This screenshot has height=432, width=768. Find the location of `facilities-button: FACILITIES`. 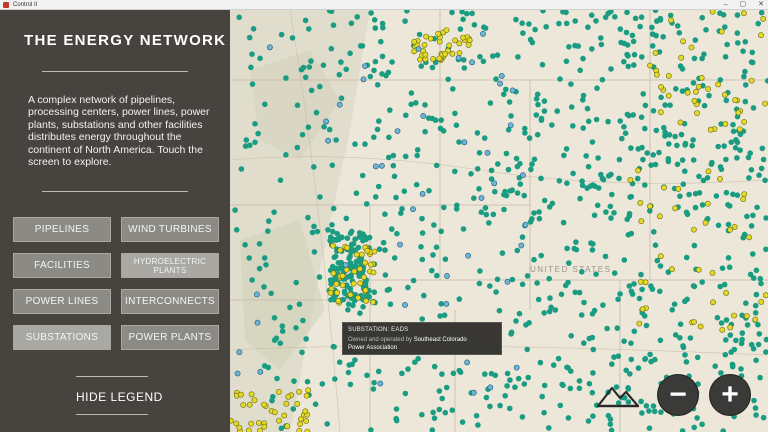

facilities-button: FACILITIES is located at coordinates (62, 265).